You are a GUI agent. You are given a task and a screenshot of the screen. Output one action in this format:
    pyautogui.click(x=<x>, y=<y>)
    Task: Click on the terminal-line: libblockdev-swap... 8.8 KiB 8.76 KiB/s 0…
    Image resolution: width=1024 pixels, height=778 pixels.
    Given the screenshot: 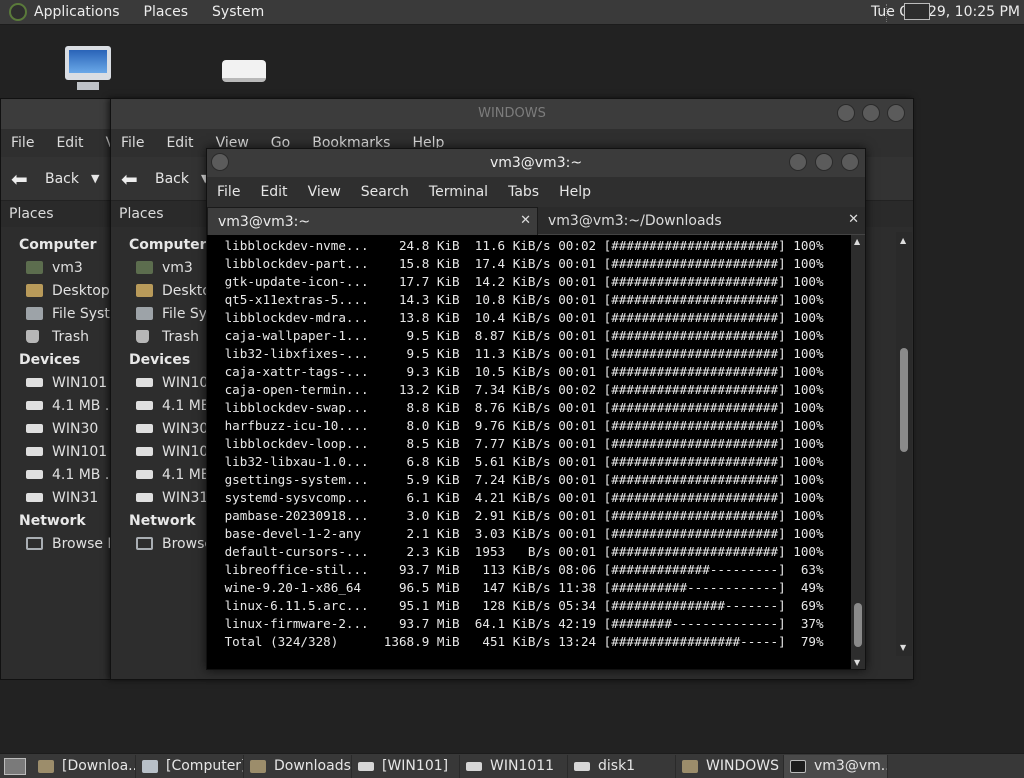 What is the action you would take?
    pyautogui.click(x=520, y=407)
    